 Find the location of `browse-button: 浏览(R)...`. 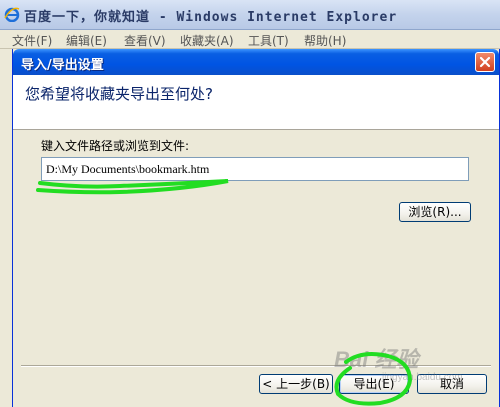

browse-button: 浏览(R)... is located at coordinates (435, 212).